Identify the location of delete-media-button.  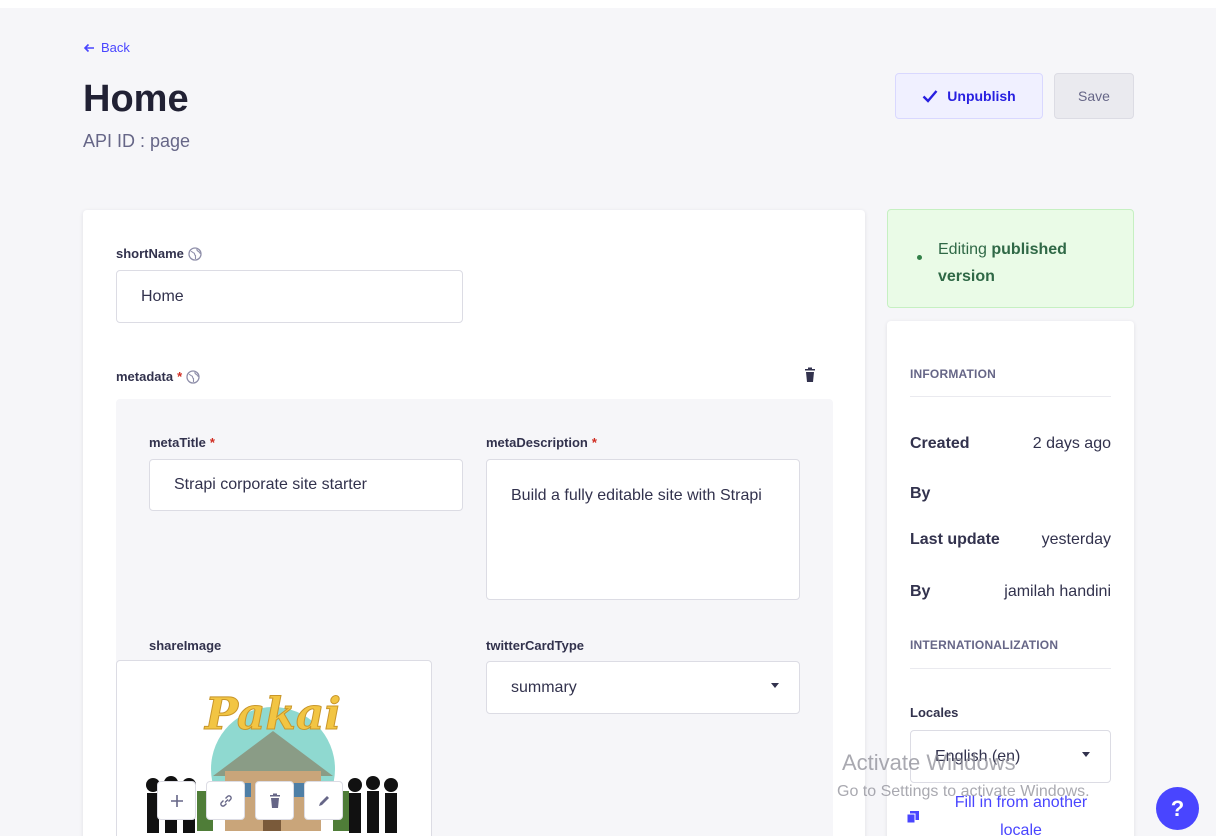
(274, 800).